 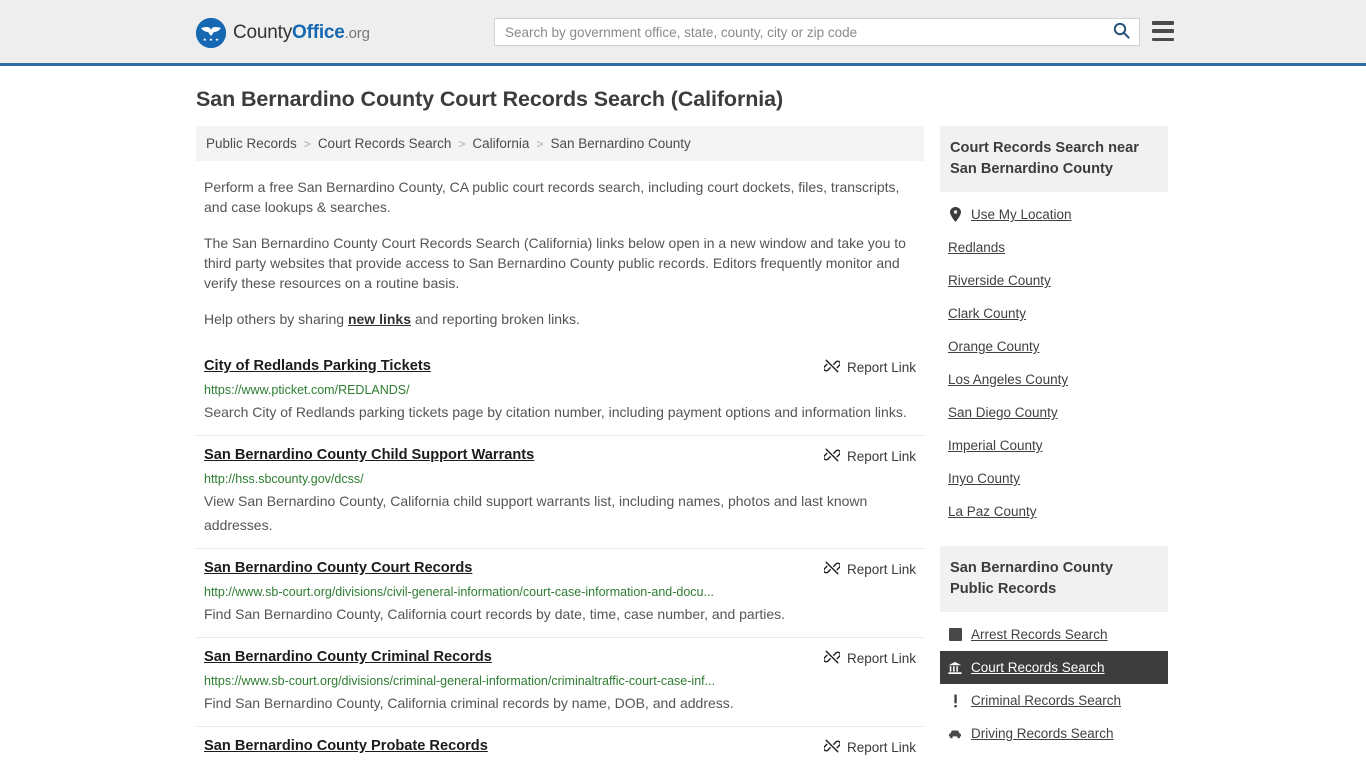 I want to click on sidebar-item-label: La Paz County, so click(x=992, y=511).